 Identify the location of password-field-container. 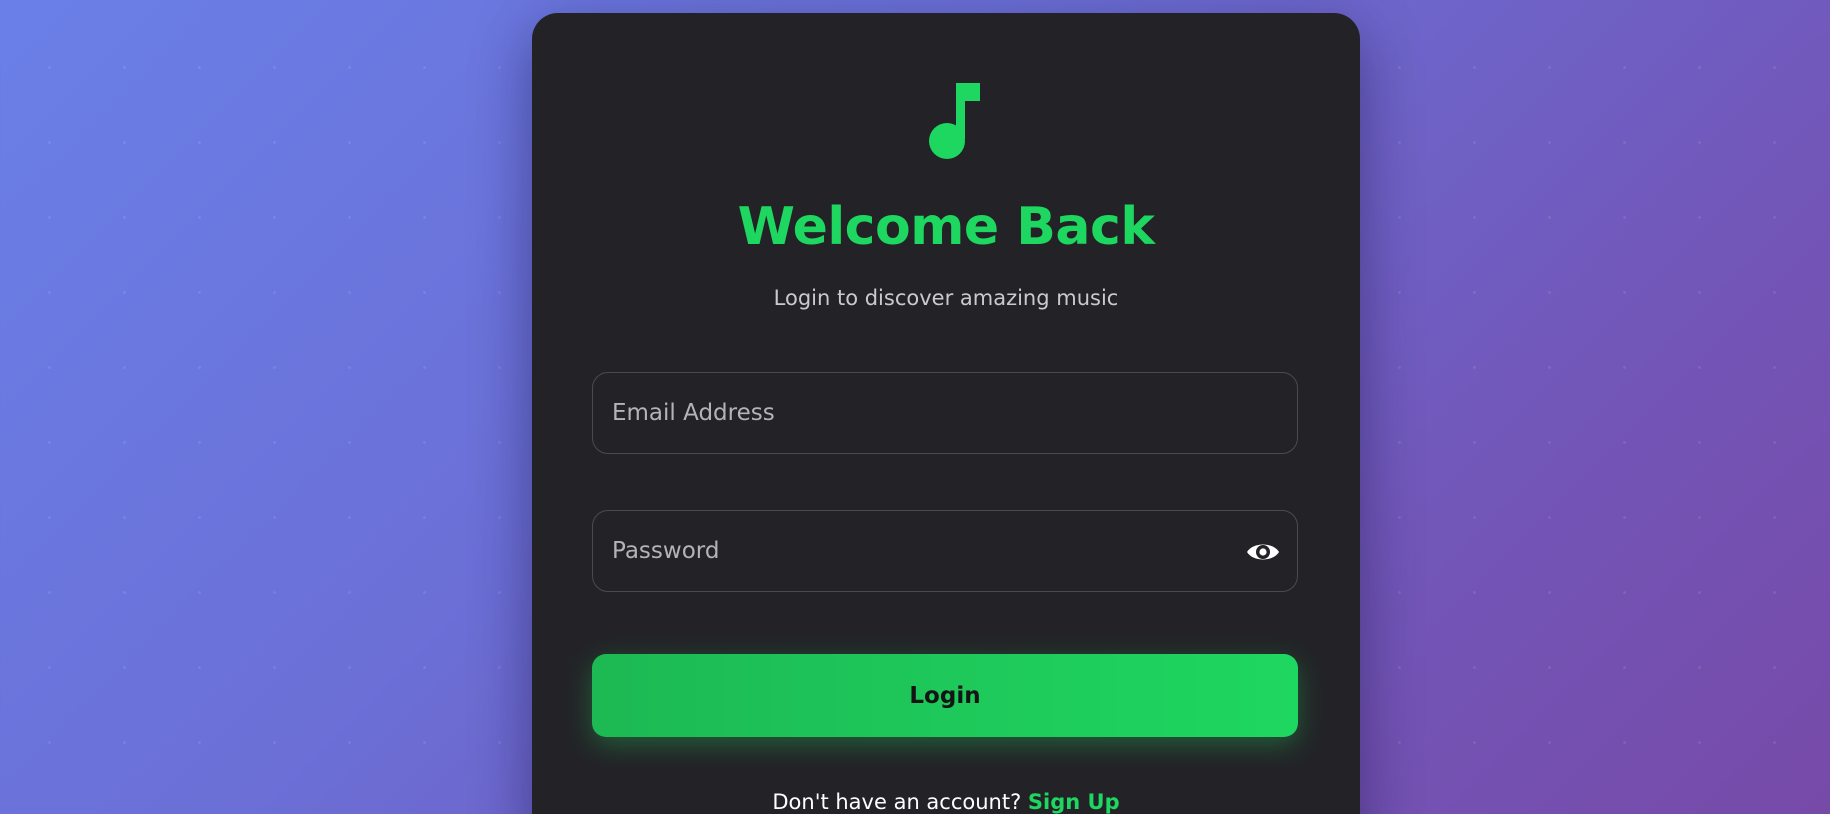
(945, 551).